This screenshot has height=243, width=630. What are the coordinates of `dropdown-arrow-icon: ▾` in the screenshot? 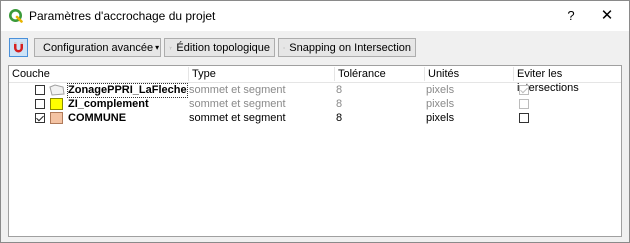 It's located at (157, 47).